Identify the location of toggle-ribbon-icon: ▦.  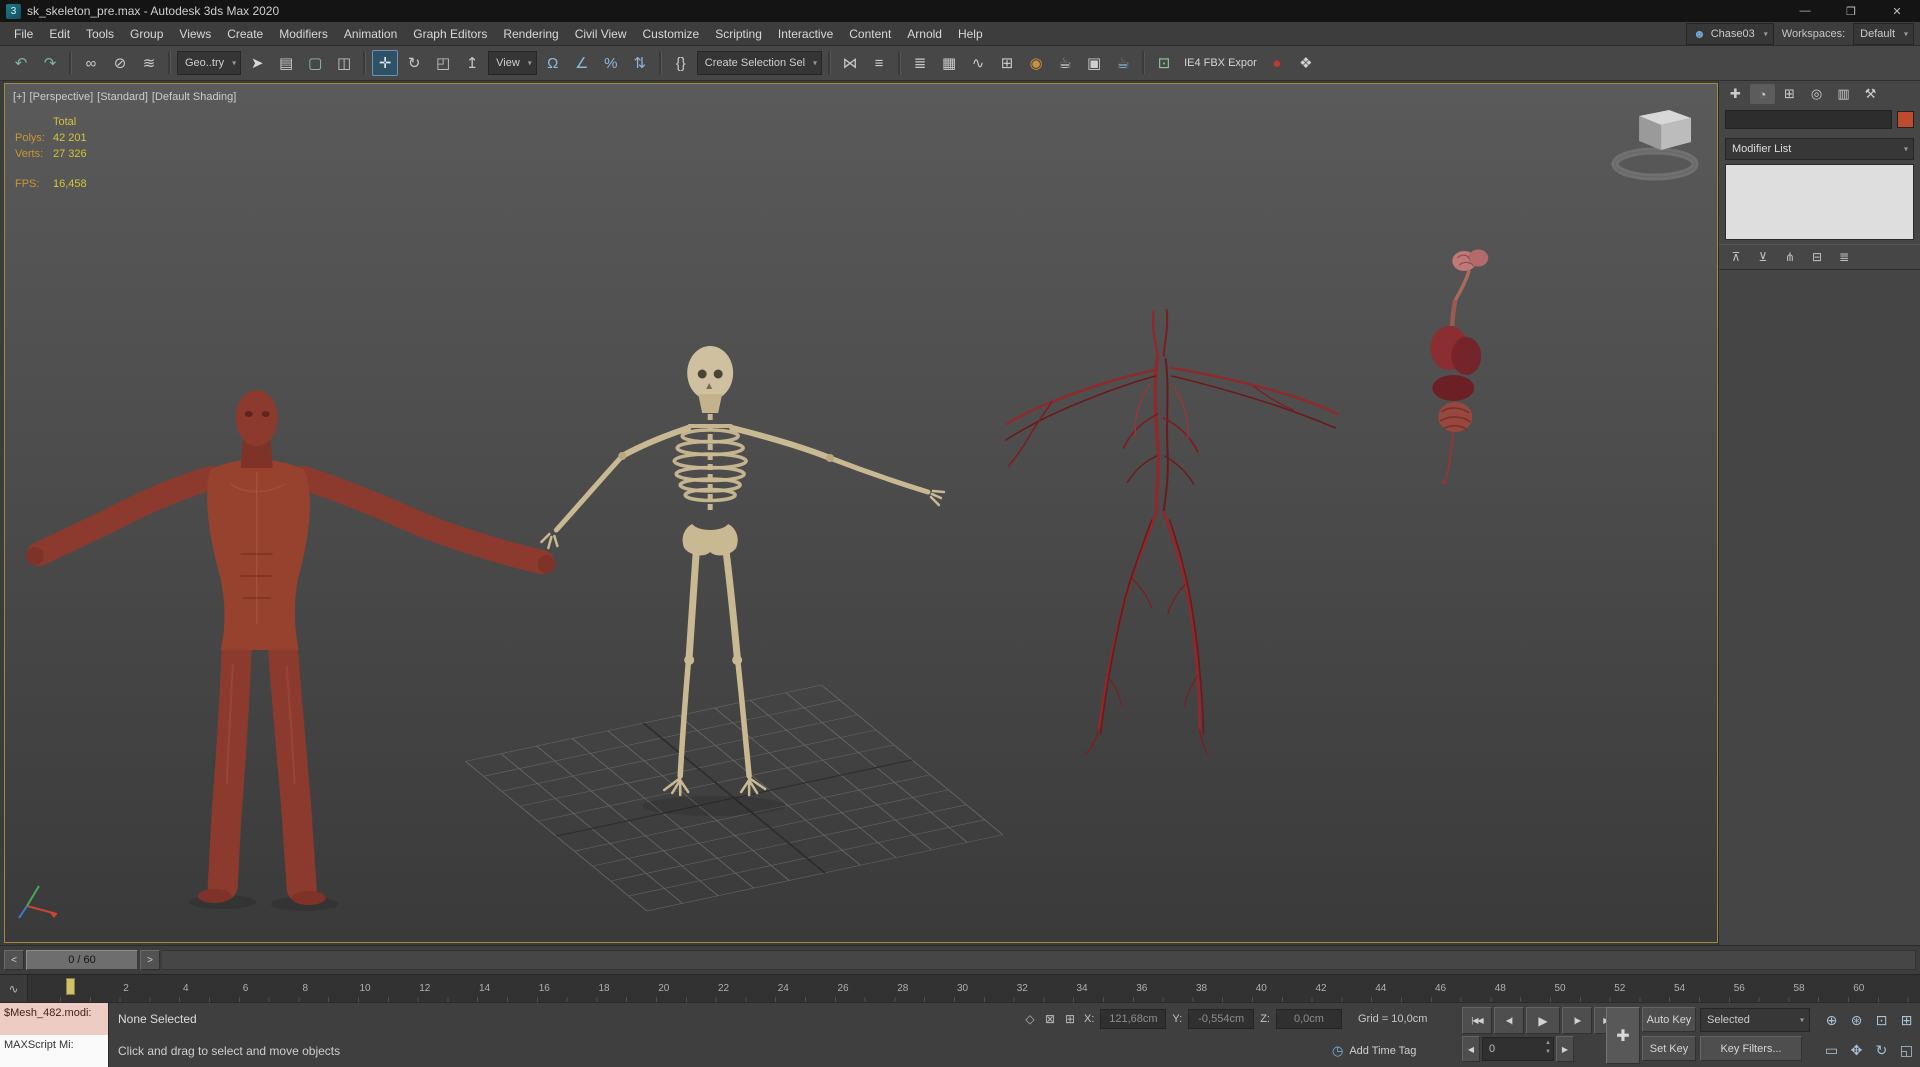
(949, 63).